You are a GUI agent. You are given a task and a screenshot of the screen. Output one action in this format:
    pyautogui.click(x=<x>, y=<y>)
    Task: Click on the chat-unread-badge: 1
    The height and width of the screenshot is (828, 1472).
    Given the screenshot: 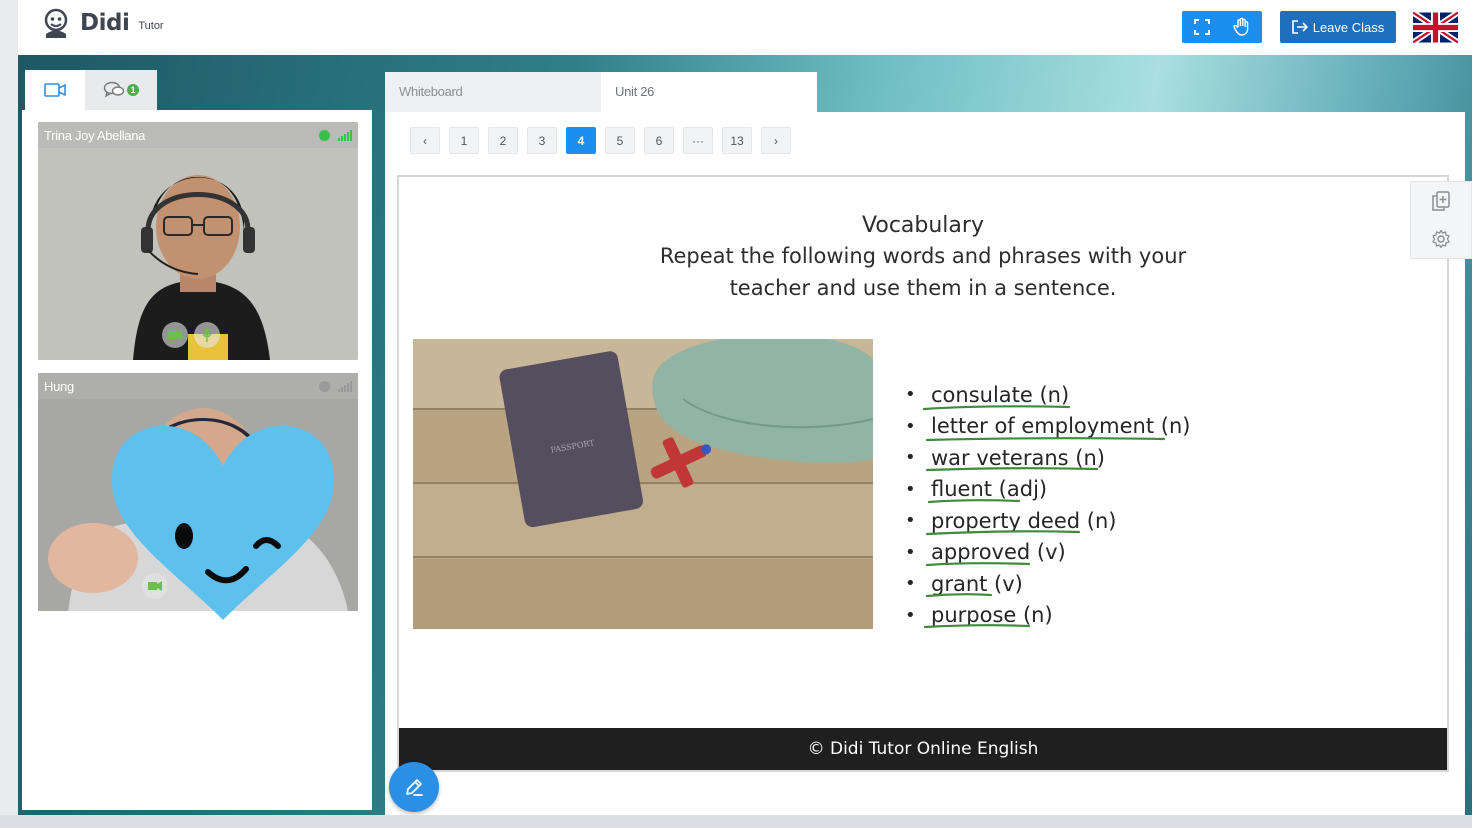 What is the action you would take?
    pyautogui.click(x=133, y=90)
    